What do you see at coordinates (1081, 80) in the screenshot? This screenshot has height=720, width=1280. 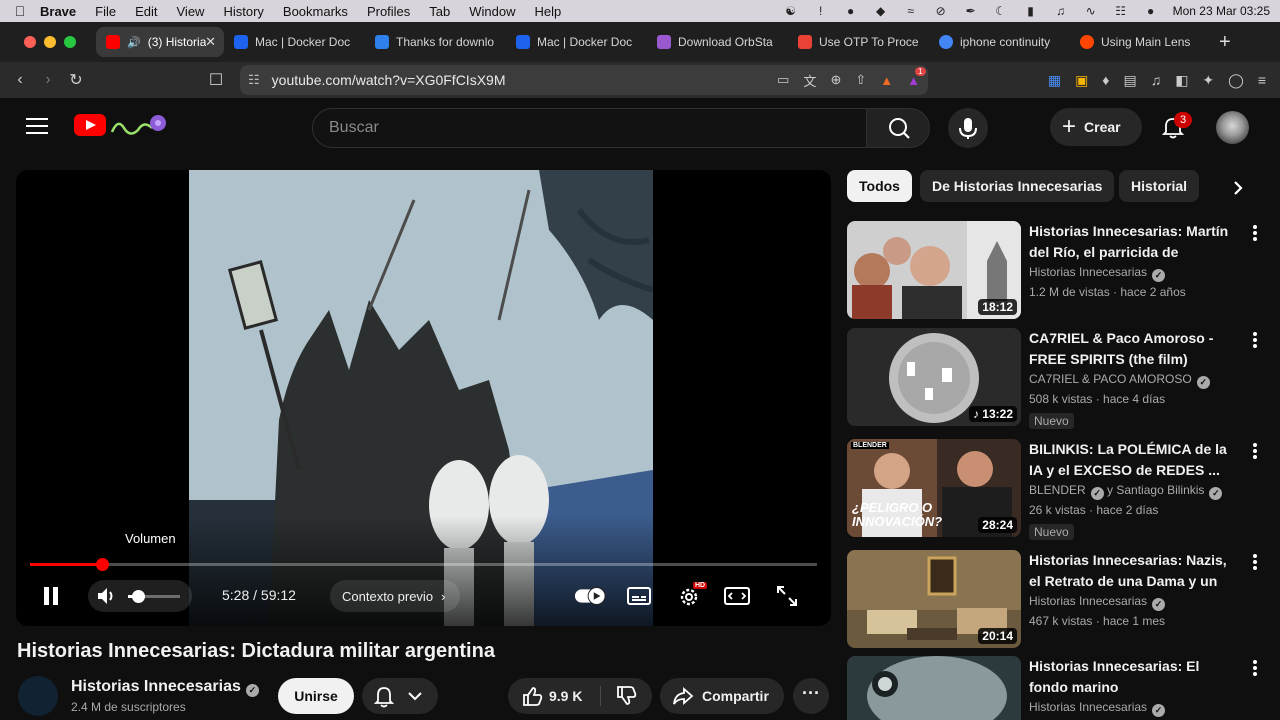 I see `wallet-extension-icon: ▣` at bounding box center [1081, 80].